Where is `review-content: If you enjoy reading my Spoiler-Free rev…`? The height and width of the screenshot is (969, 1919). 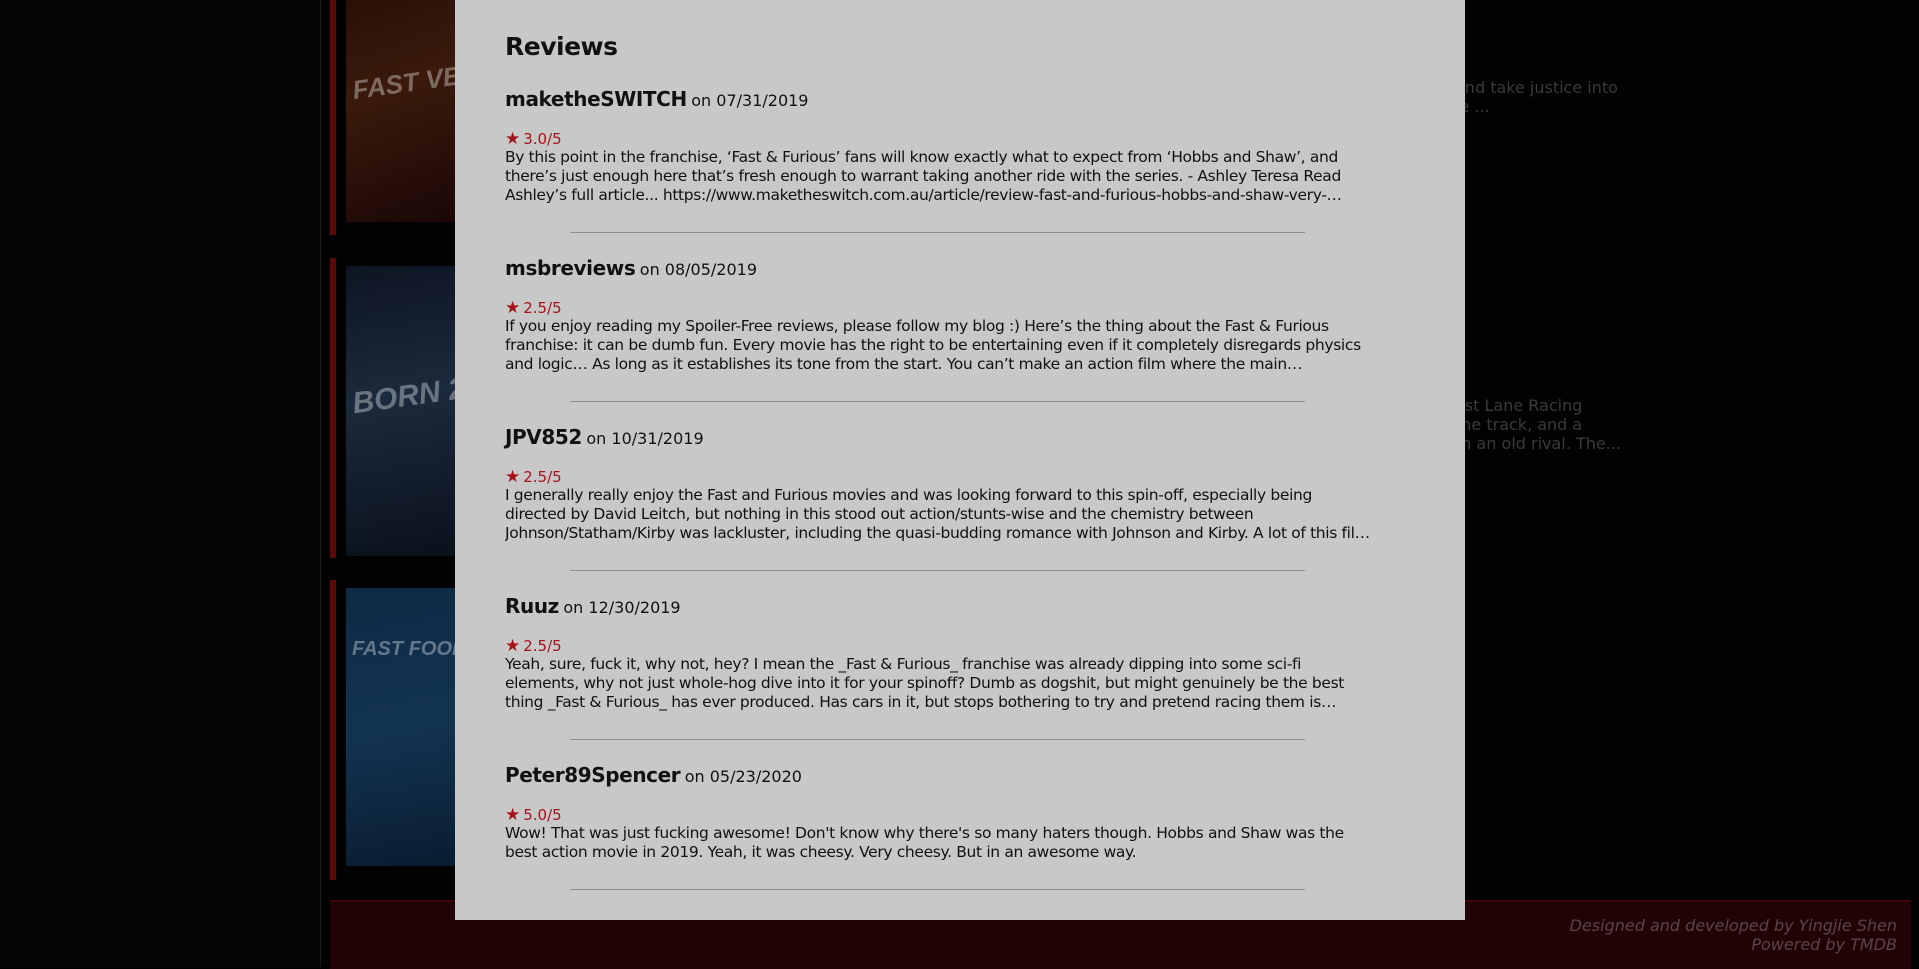
review-content: If you enjoy reading my Spoiler-Free rev… is located at coordinates (933, 345).